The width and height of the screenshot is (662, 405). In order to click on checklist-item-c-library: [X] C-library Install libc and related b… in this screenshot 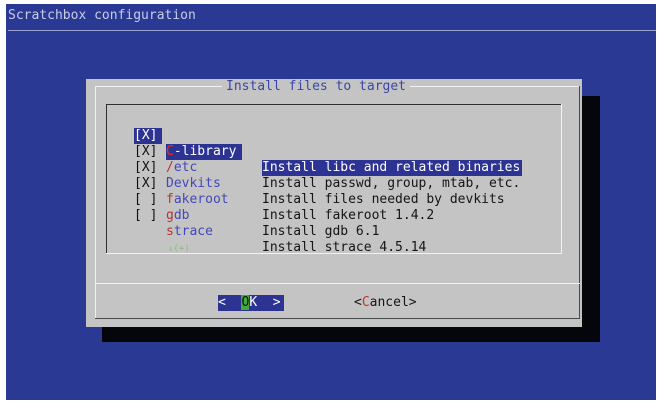, I will do `click(344, 144)`.